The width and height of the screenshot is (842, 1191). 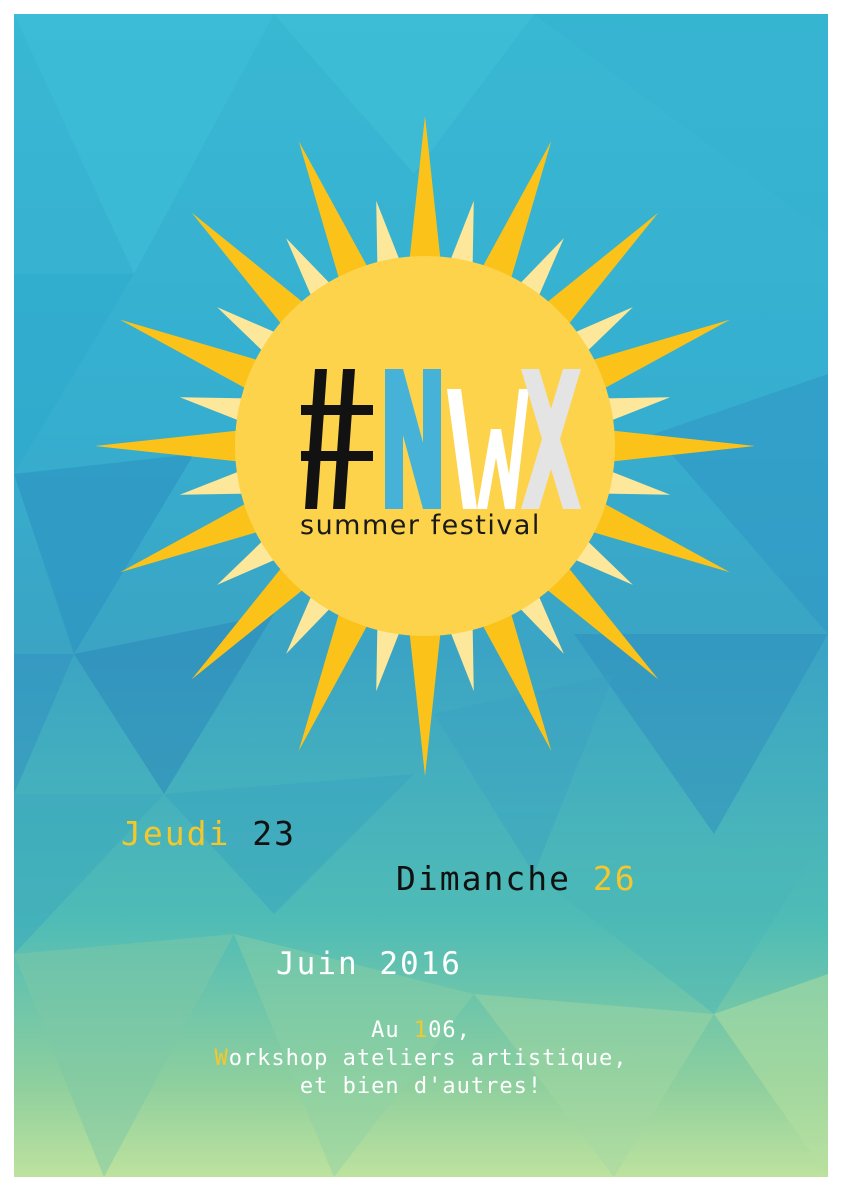 What do you see at coordinates (614, 878) in the screenshot?
I see `end-day-number: 26` at bounding box center [614, 878].